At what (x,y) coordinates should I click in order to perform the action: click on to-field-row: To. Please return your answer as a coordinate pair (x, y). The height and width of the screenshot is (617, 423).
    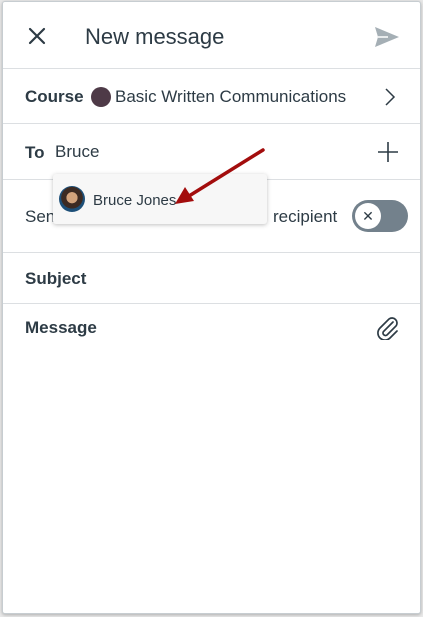
    Looking at the image, I should click on (211, 152).